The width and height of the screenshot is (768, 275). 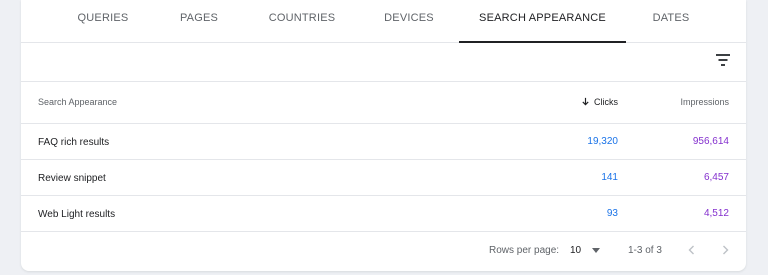 What do you see at coordinates (74, 142) in the screenshot?
I see `row-label: FAQ rich results` at bounding box center [74, 142].